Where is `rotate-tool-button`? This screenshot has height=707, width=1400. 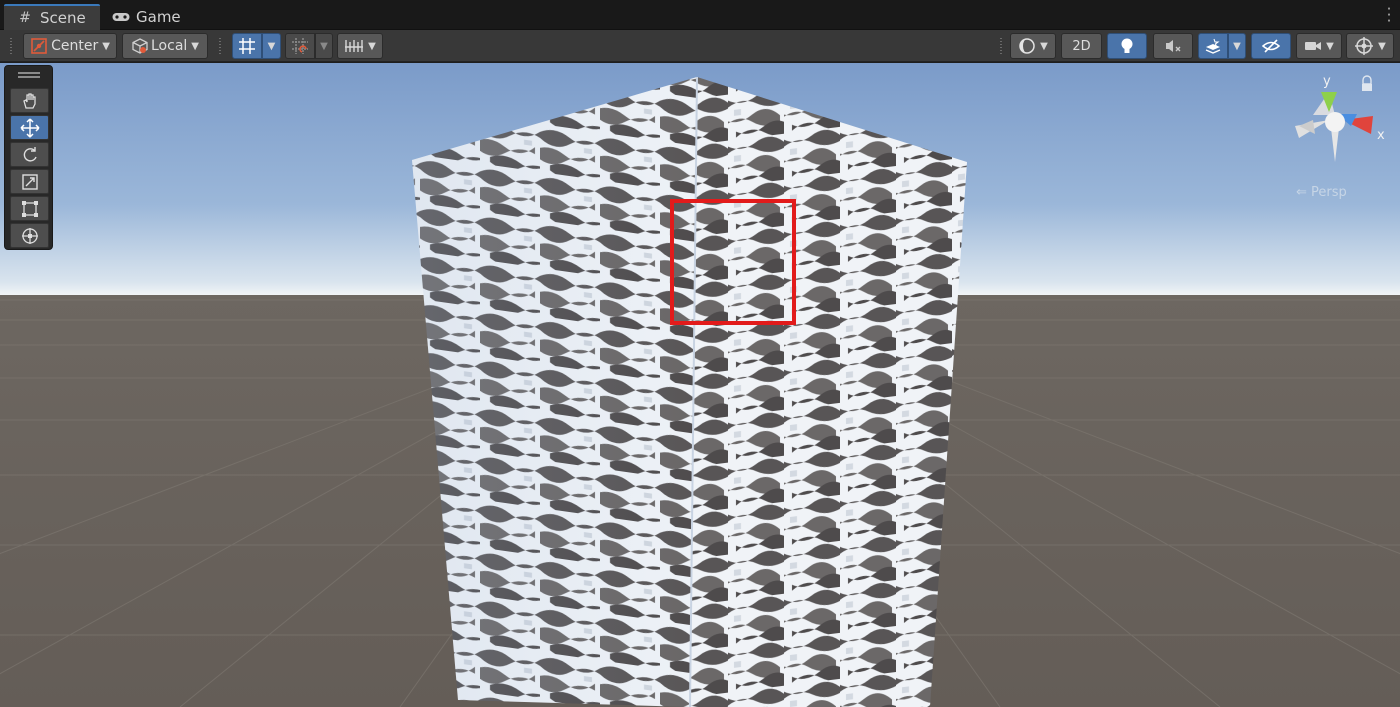
rotate-tool-button is located at coordinates (29, 154).